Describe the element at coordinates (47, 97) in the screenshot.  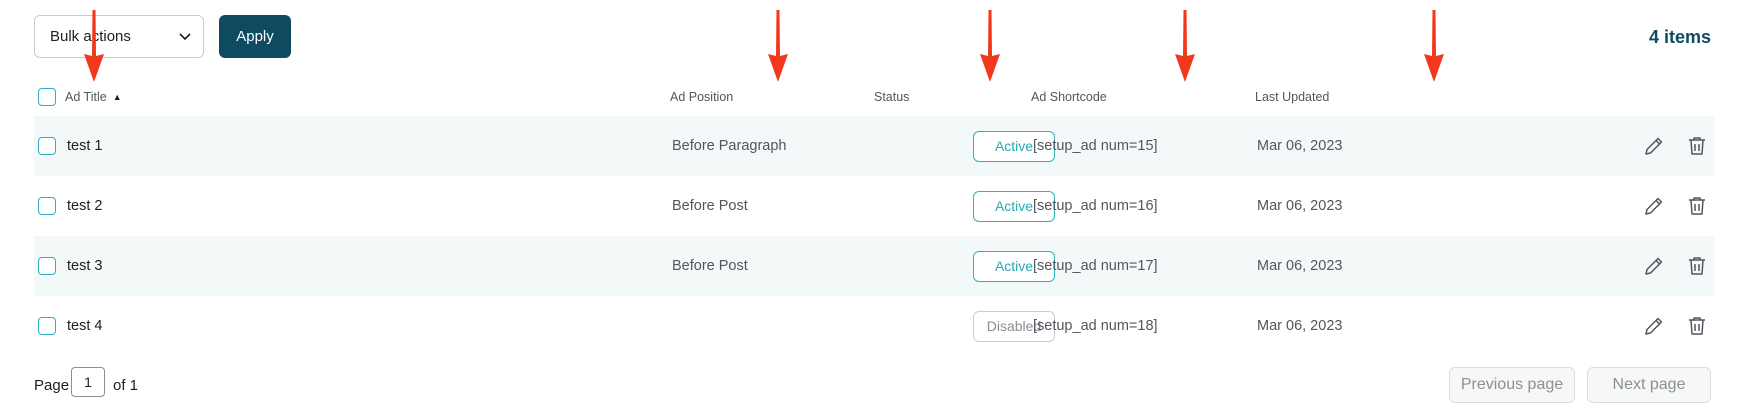
I see `select-all-checkbox` at that location.